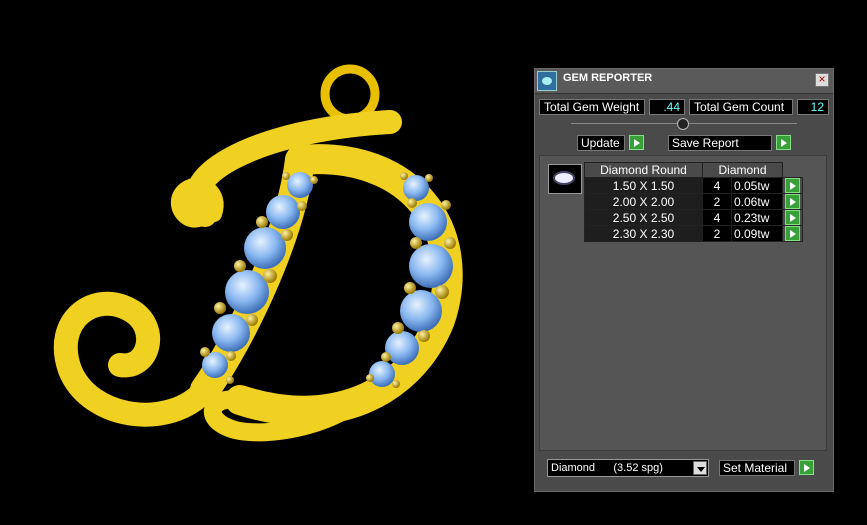 This screenshot has height=525, width=867. What do you see at coordinates (592, 107) in the screenshot?
I see `total-gem-weight-label: Total Gem Weight` at bounding box center [592, 107].